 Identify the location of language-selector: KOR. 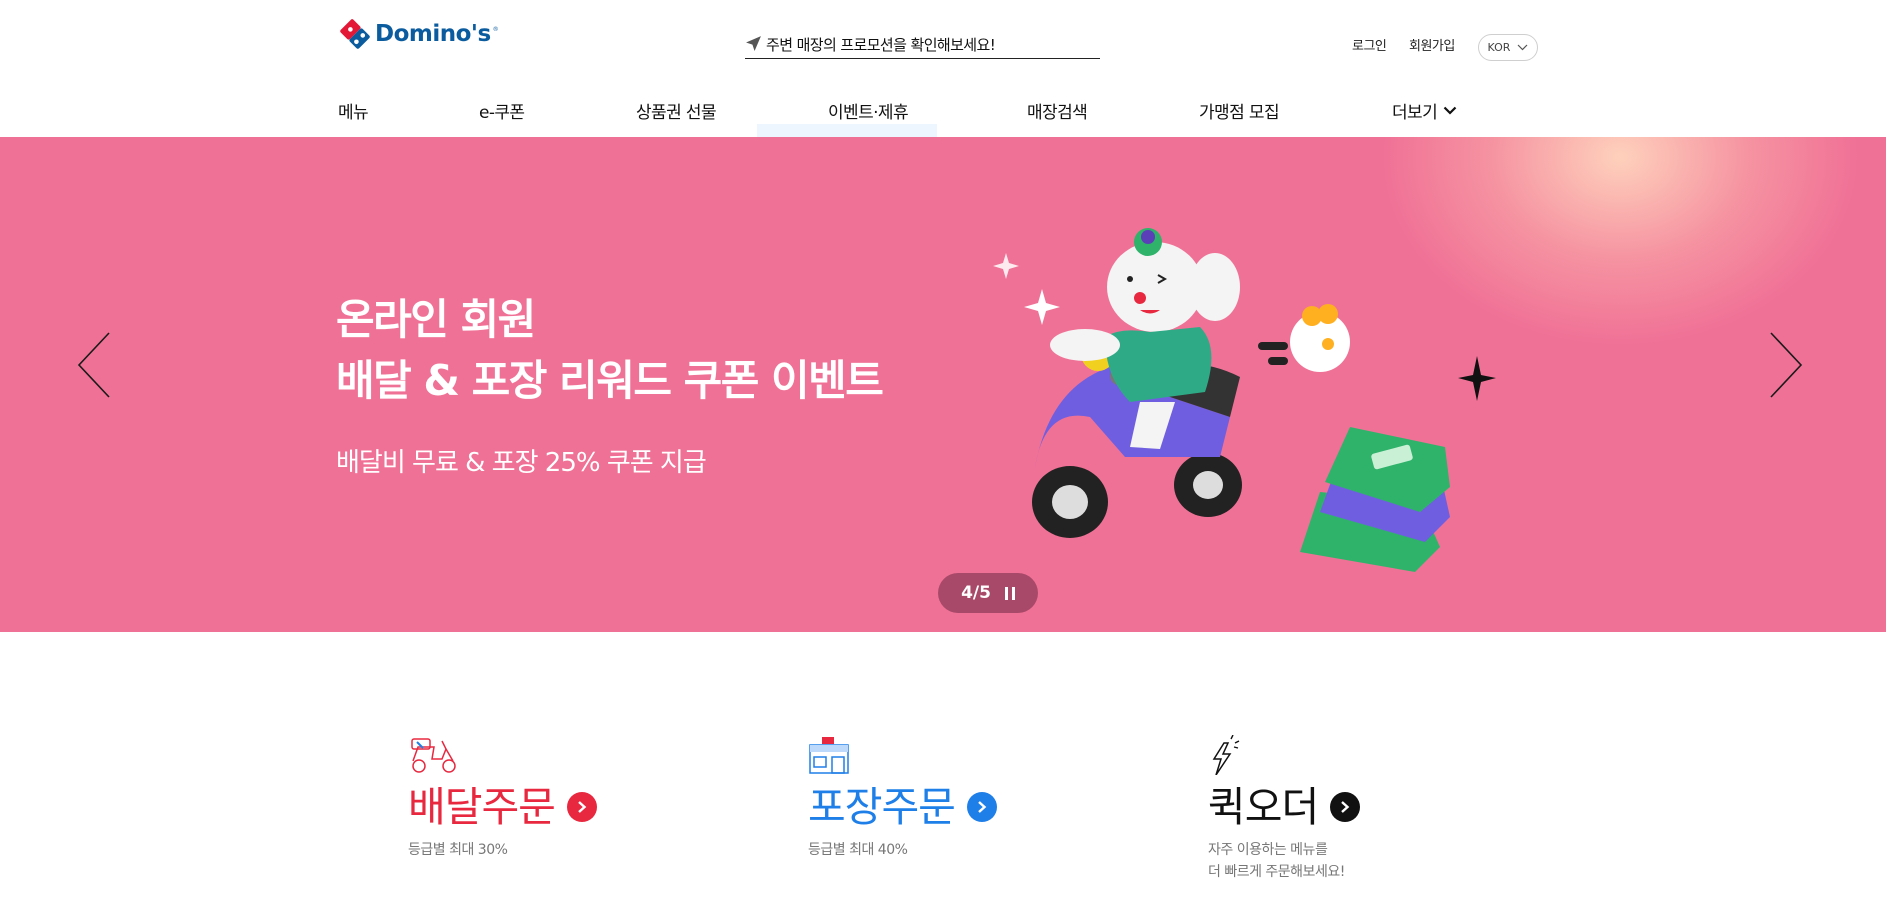
(1508, 47).